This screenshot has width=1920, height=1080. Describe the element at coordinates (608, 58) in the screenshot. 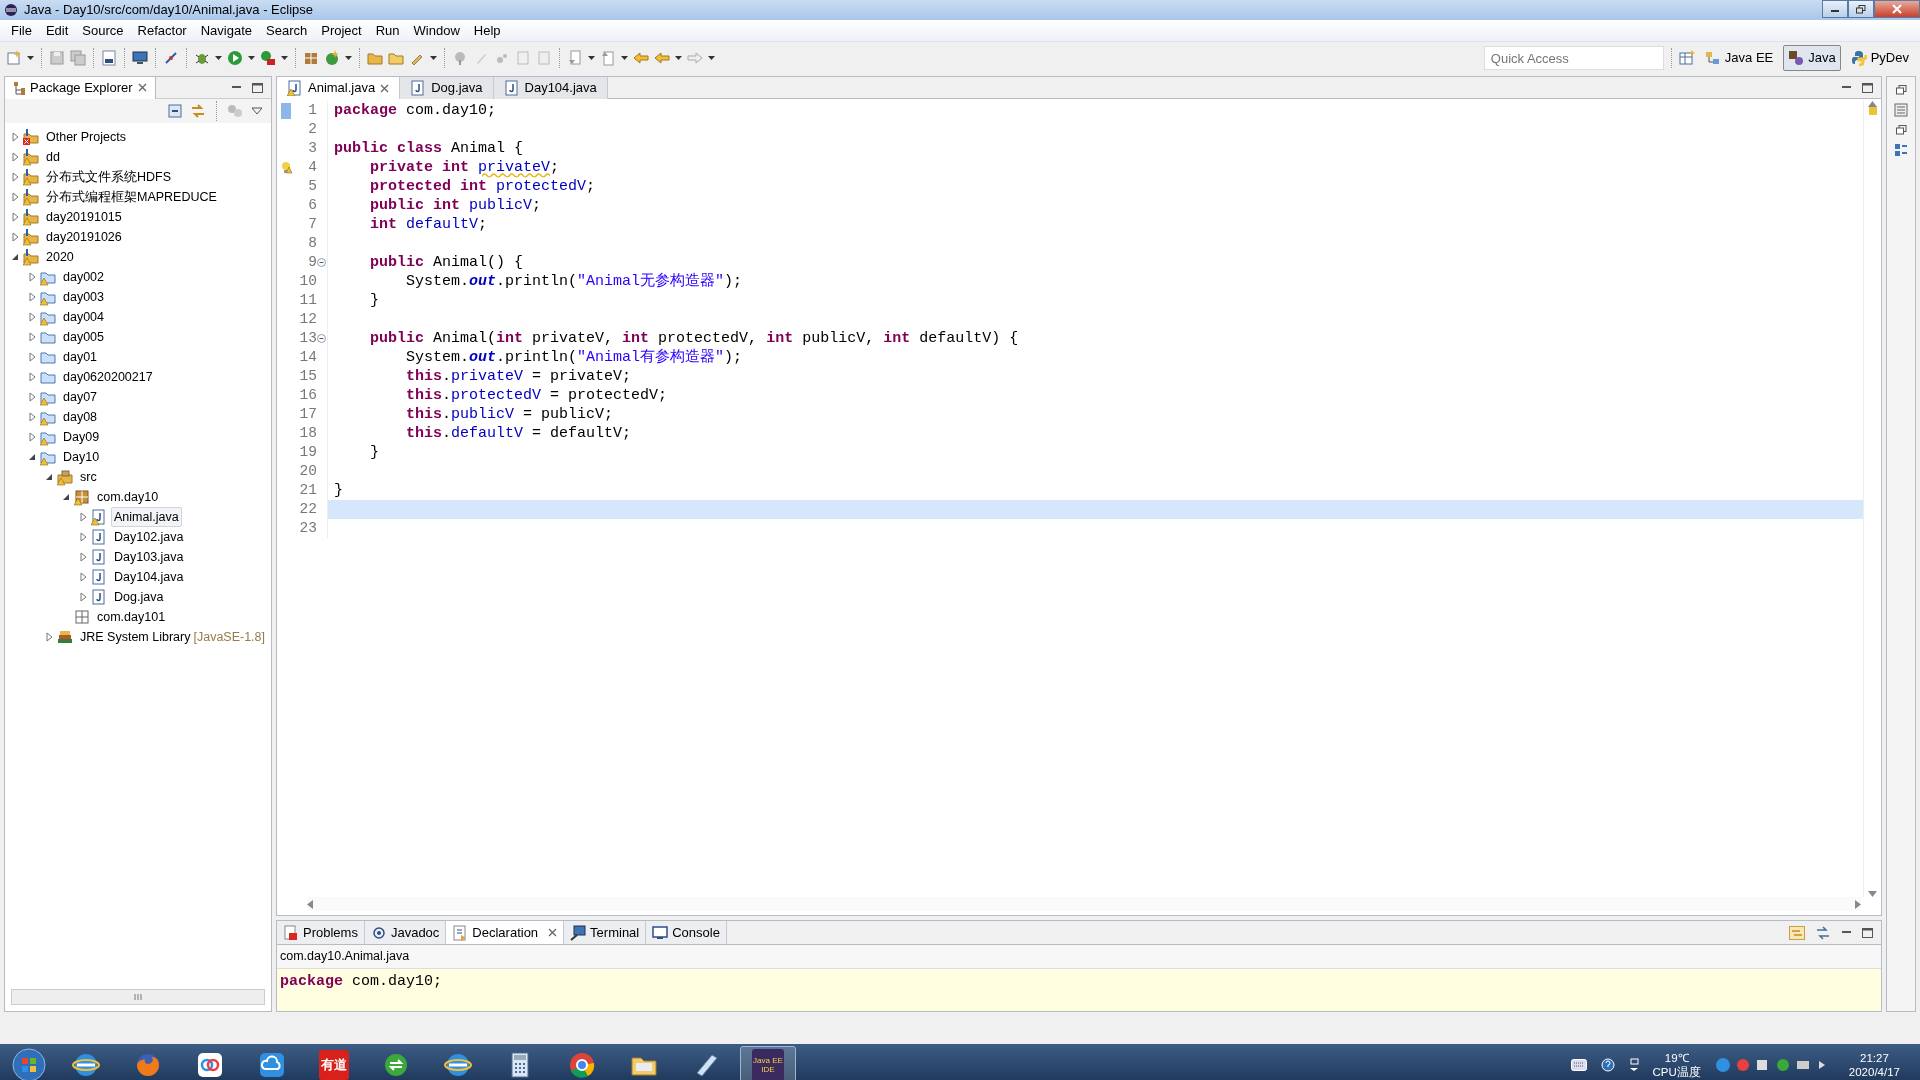

I see `previous-annotation-icon` at that location.